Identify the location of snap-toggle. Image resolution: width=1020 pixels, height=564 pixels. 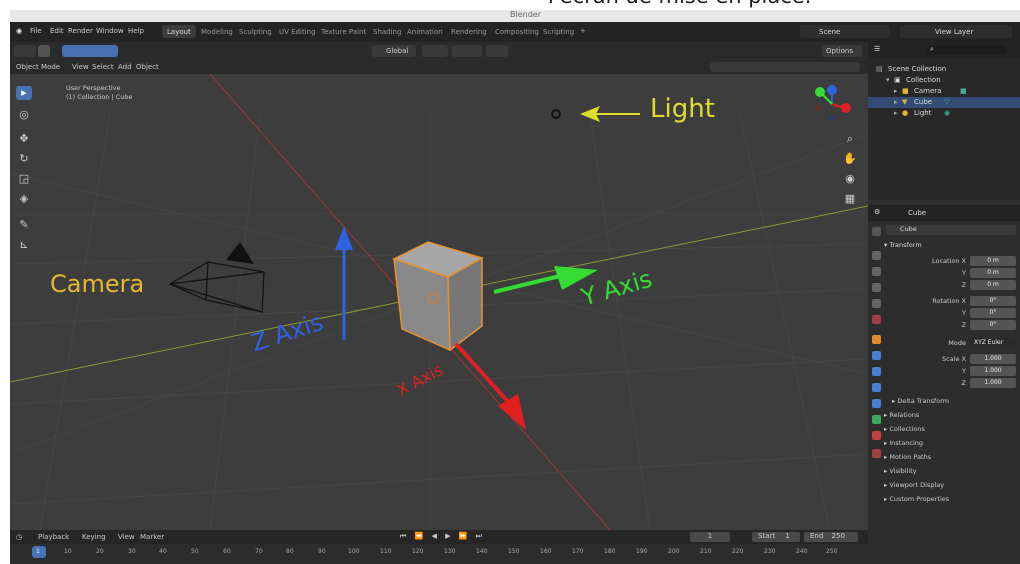
(467, 51).